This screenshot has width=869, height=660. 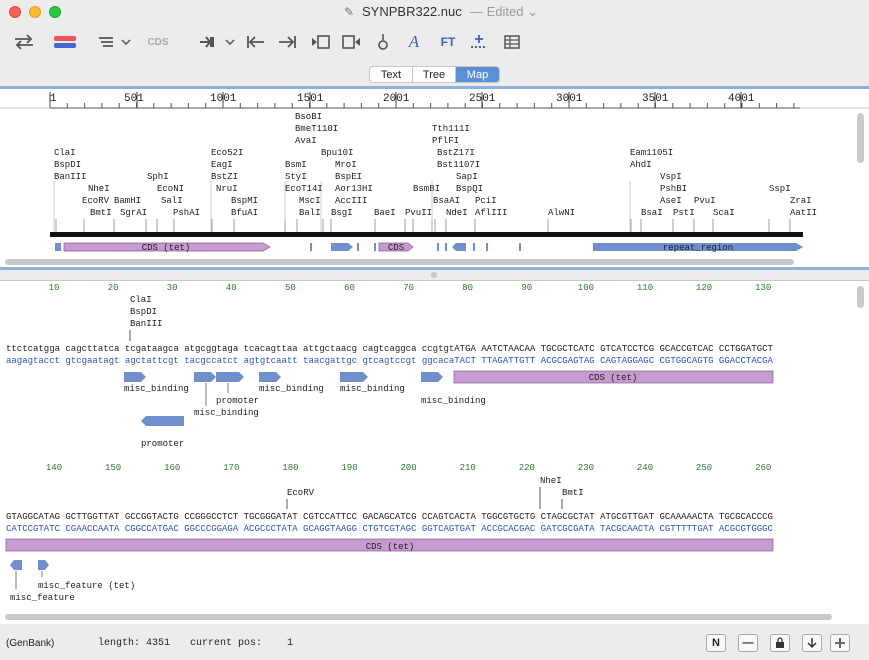 I want to click on map-site-label: AccIII, so click(x=351, y=201).